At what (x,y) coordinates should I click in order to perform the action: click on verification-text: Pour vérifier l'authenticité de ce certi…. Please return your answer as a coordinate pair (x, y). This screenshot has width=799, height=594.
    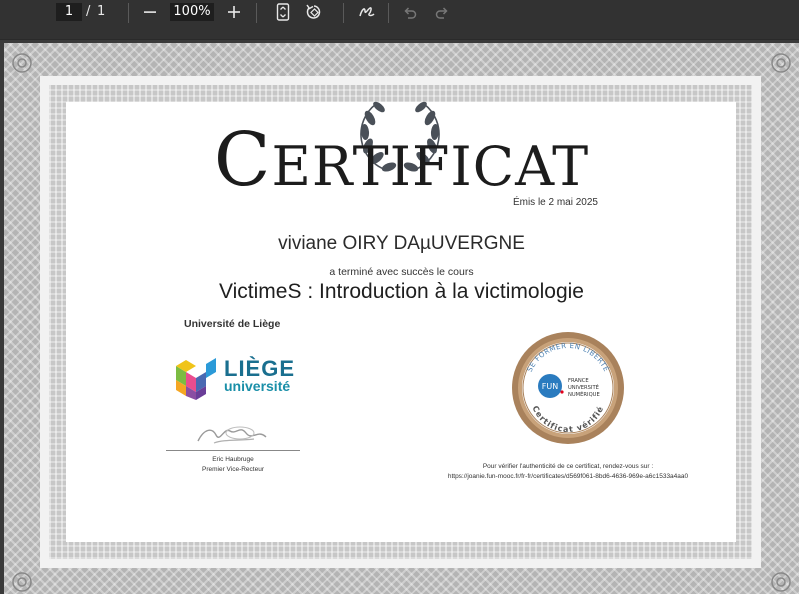
    Looking at the image, I should click on (568, 466).